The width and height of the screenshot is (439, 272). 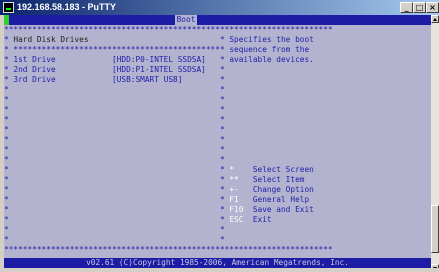 What do you see at coordinates (166, 59) in the screenshot?
I see `boot-drive-value: [HDD:P0-INTEL SSDSA]` at bounding box center [166, 59].